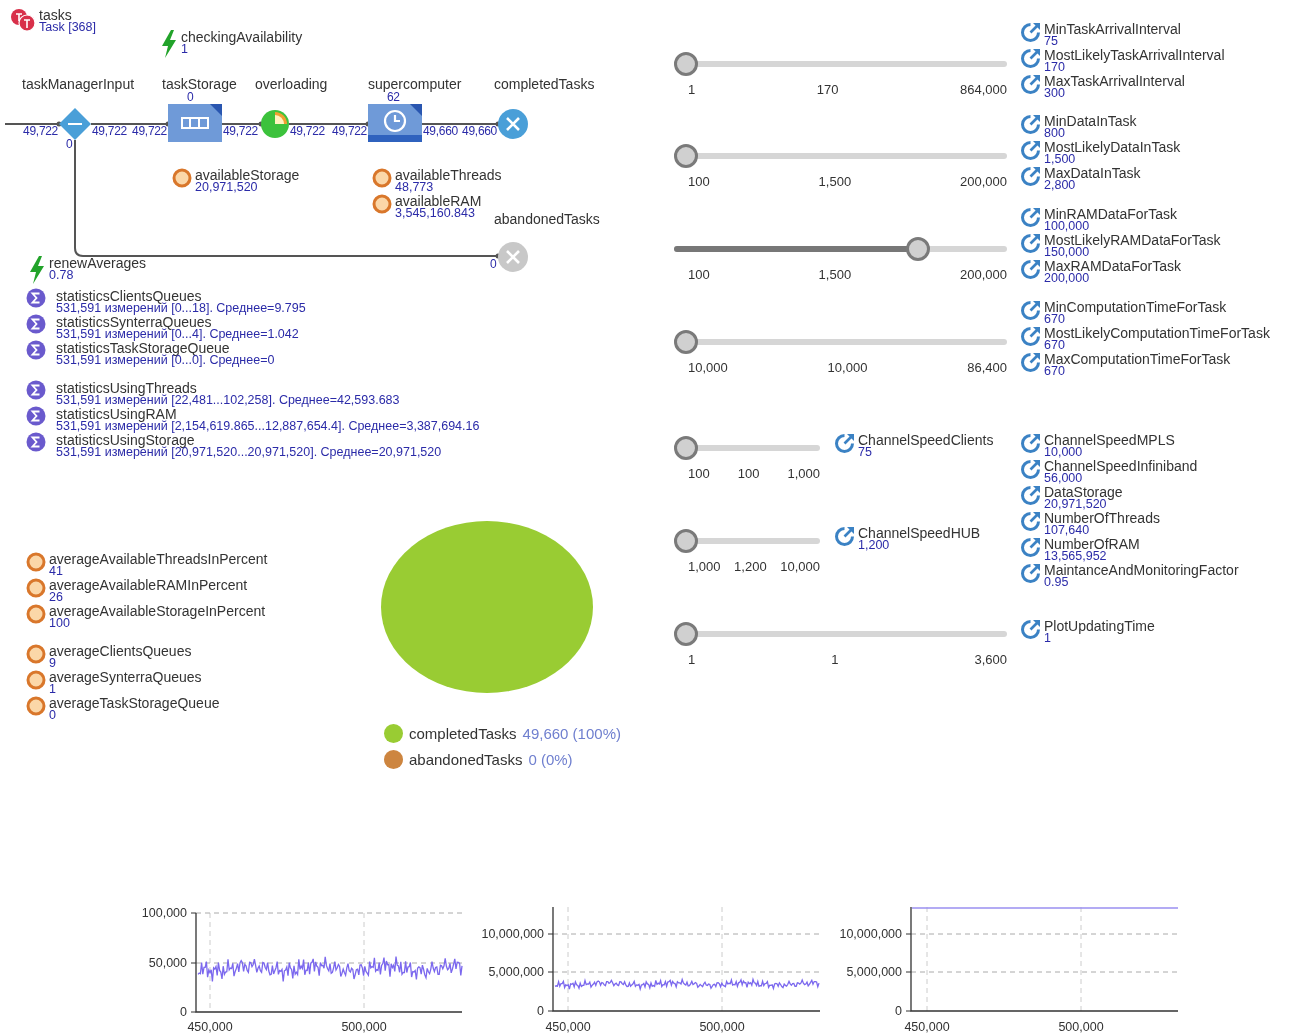 The image size is (1290, 1034). I want to click on parameter-name: MostLikelyTaskArrivalInterval, so click(1134, 55).